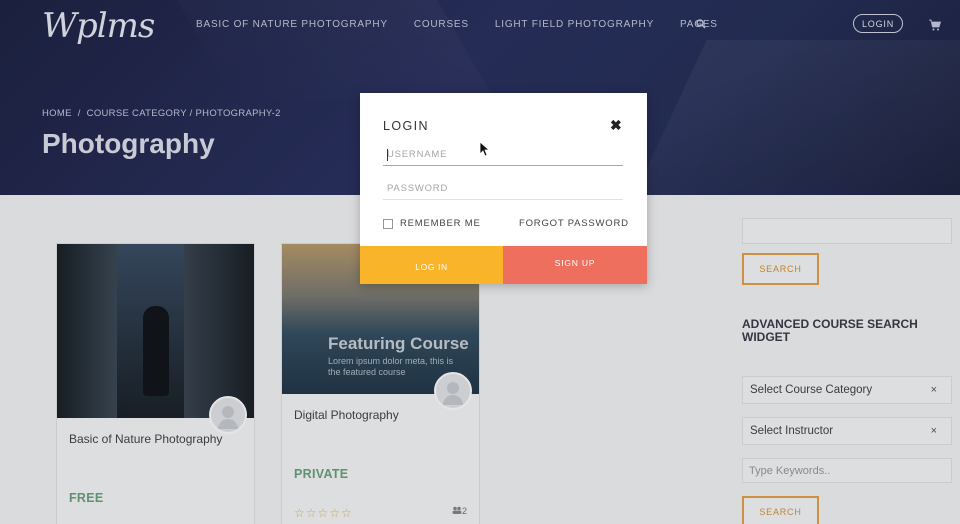 This screenshot has width=960, height=524. Describe the element at coordinates (406, 126) in the screenshot. I see `modal-title: LOGIN` at that location.